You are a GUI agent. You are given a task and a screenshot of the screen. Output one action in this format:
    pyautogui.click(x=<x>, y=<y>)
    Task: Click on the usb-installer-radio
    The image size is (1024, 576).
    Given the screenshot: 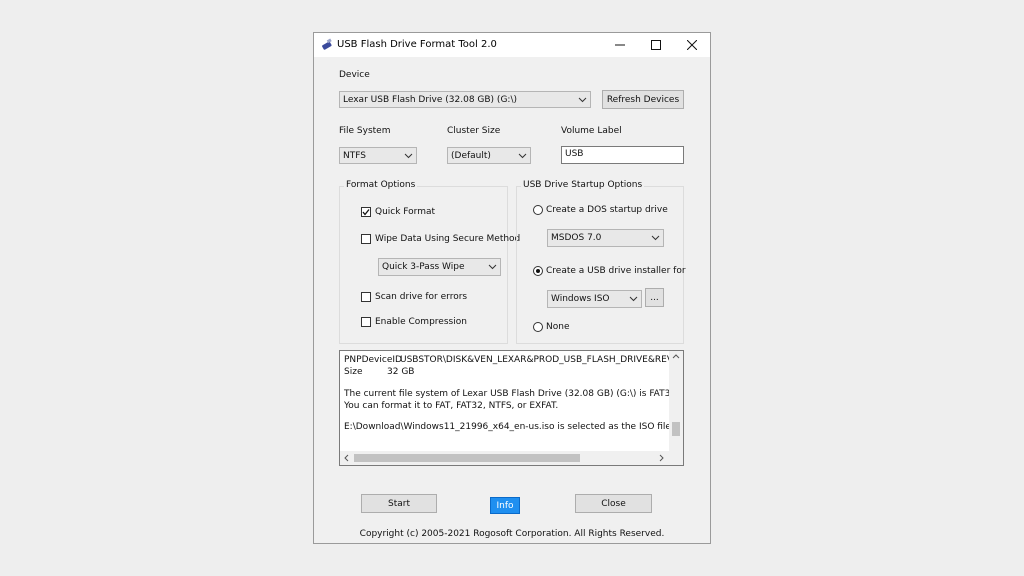 What is the action you would take?
    pyautogui.click(x=538, y=271)
    